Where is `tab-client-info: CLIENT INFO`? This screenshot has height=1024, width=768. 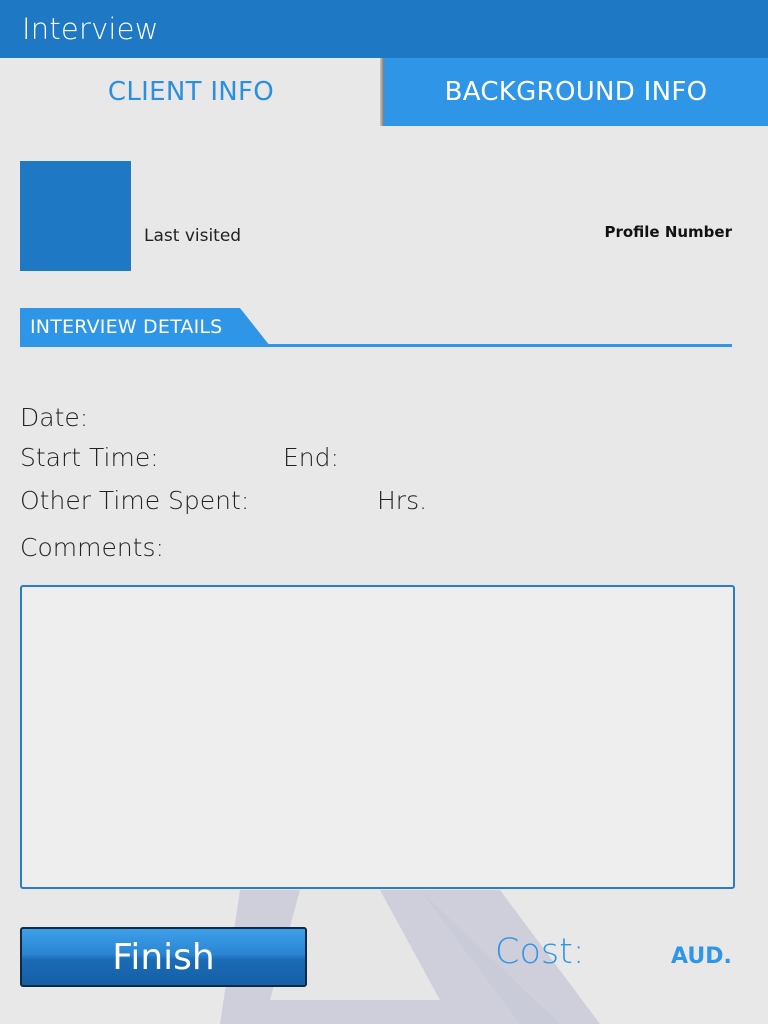
tab-client-info: CLIENT INFO is located at coordinates (191, 92).